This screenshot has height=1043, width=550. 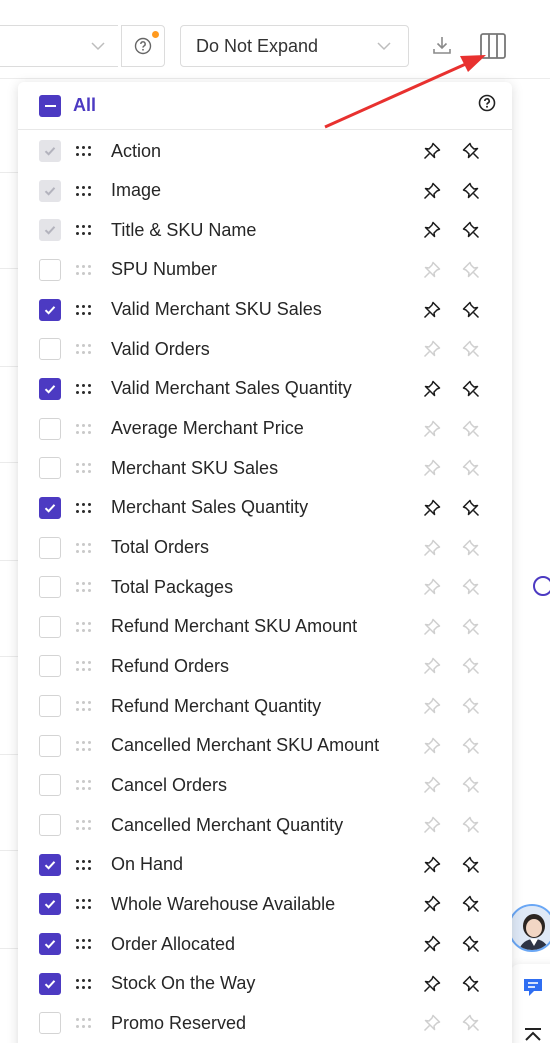 I want to click on column-label: Total Orders, so click(x=160, y=547).